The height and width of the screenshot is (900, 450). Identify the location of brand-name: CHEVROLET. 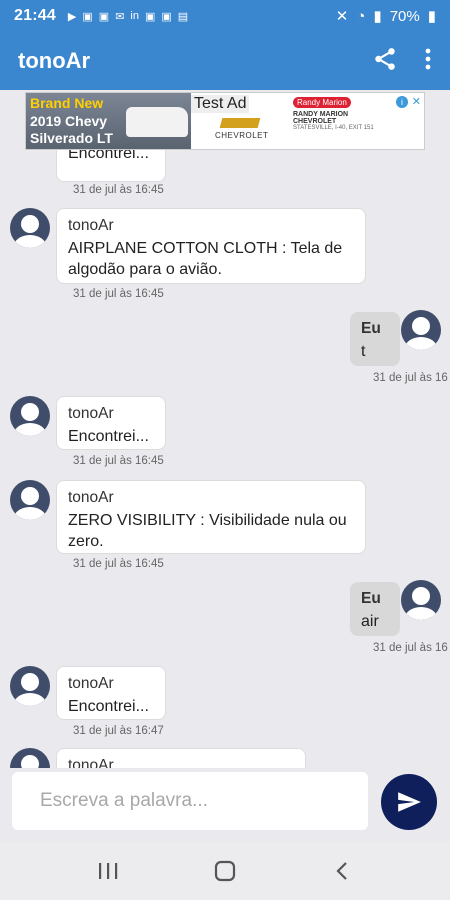
(242, 135).